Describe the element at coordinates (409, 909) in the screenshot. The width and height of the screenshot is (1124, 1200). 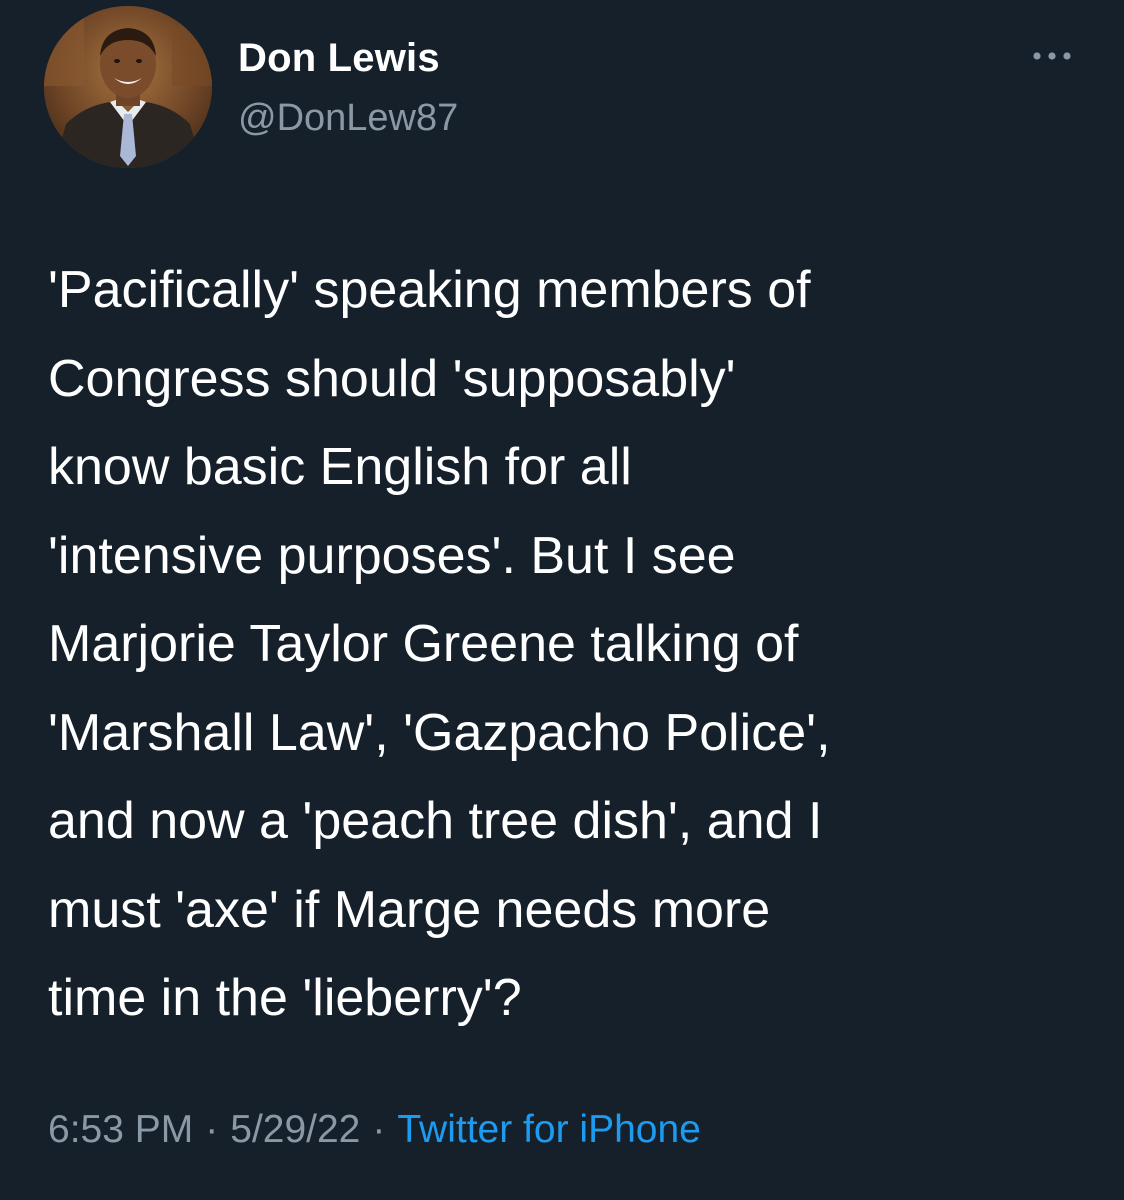
I see `tweet-line: must 'axe' if Marge needs more` at that location.